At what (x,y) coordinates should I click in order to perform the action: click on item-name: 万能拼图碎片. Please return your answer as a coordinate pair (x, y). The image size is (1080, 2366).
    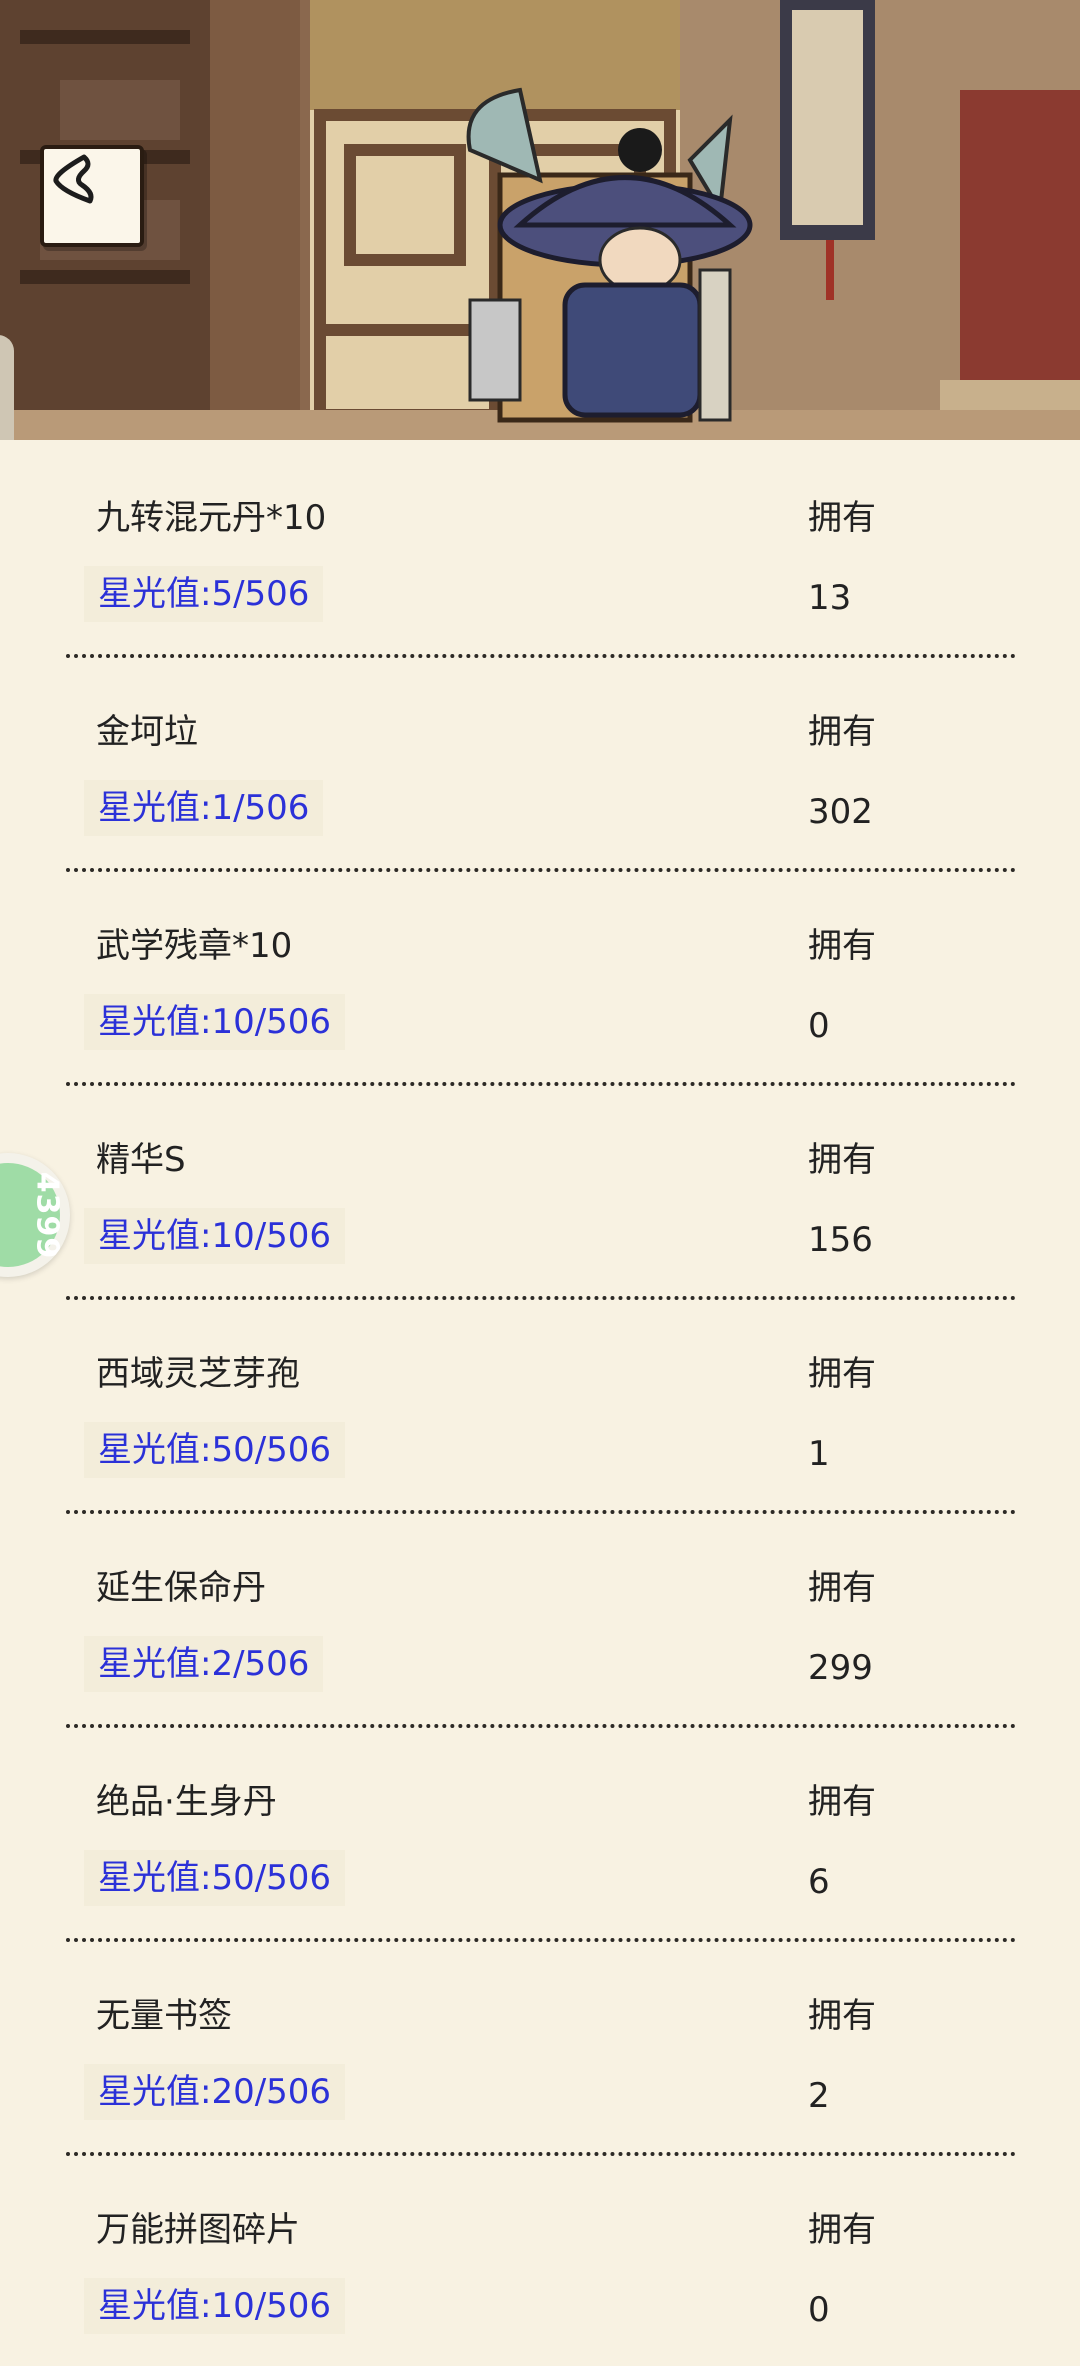
    Looking at the image, I should click on (198, 2230).